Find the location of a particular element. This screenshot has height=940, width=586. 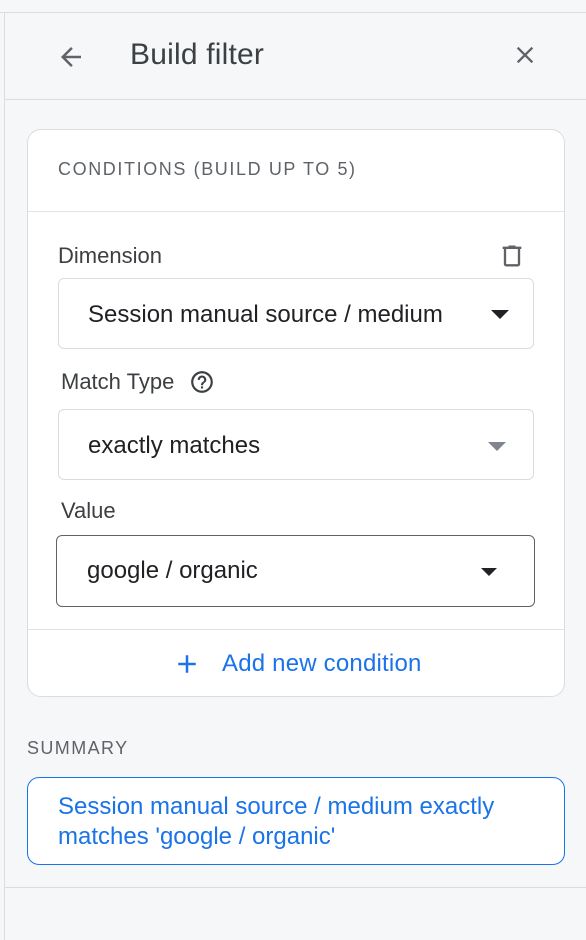

back-button is located at coordinates (71, 57).